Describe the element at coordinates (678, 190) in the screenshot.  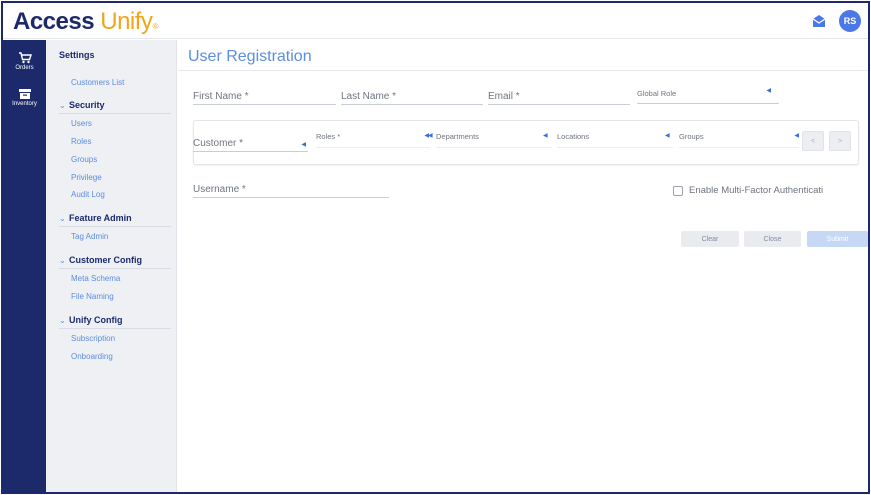
I see `mfa-checkbox` at that location.